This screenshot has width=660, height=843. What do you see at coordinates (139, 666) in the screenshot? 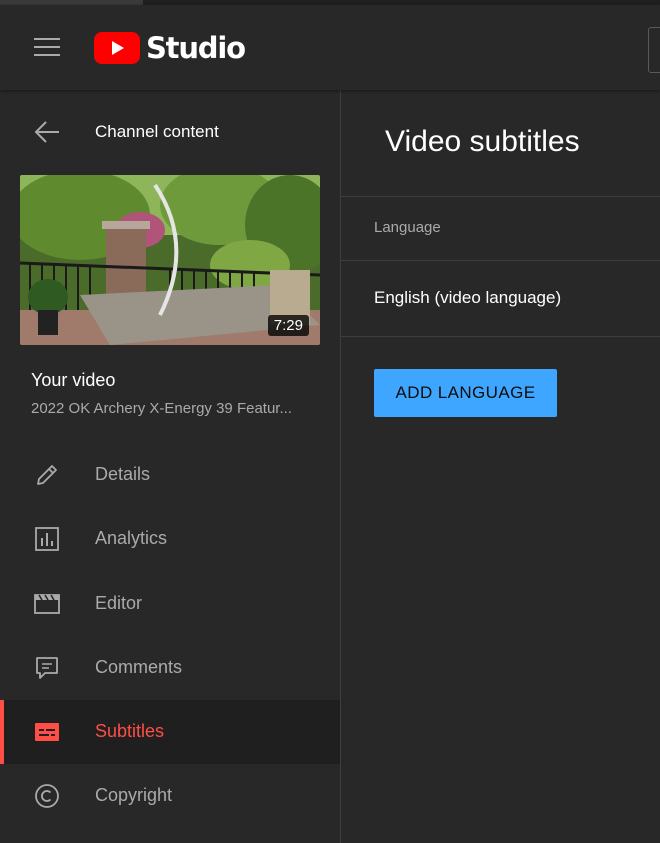
I see `sidebar-item-label: Comments` at bounding box center [139, 666].